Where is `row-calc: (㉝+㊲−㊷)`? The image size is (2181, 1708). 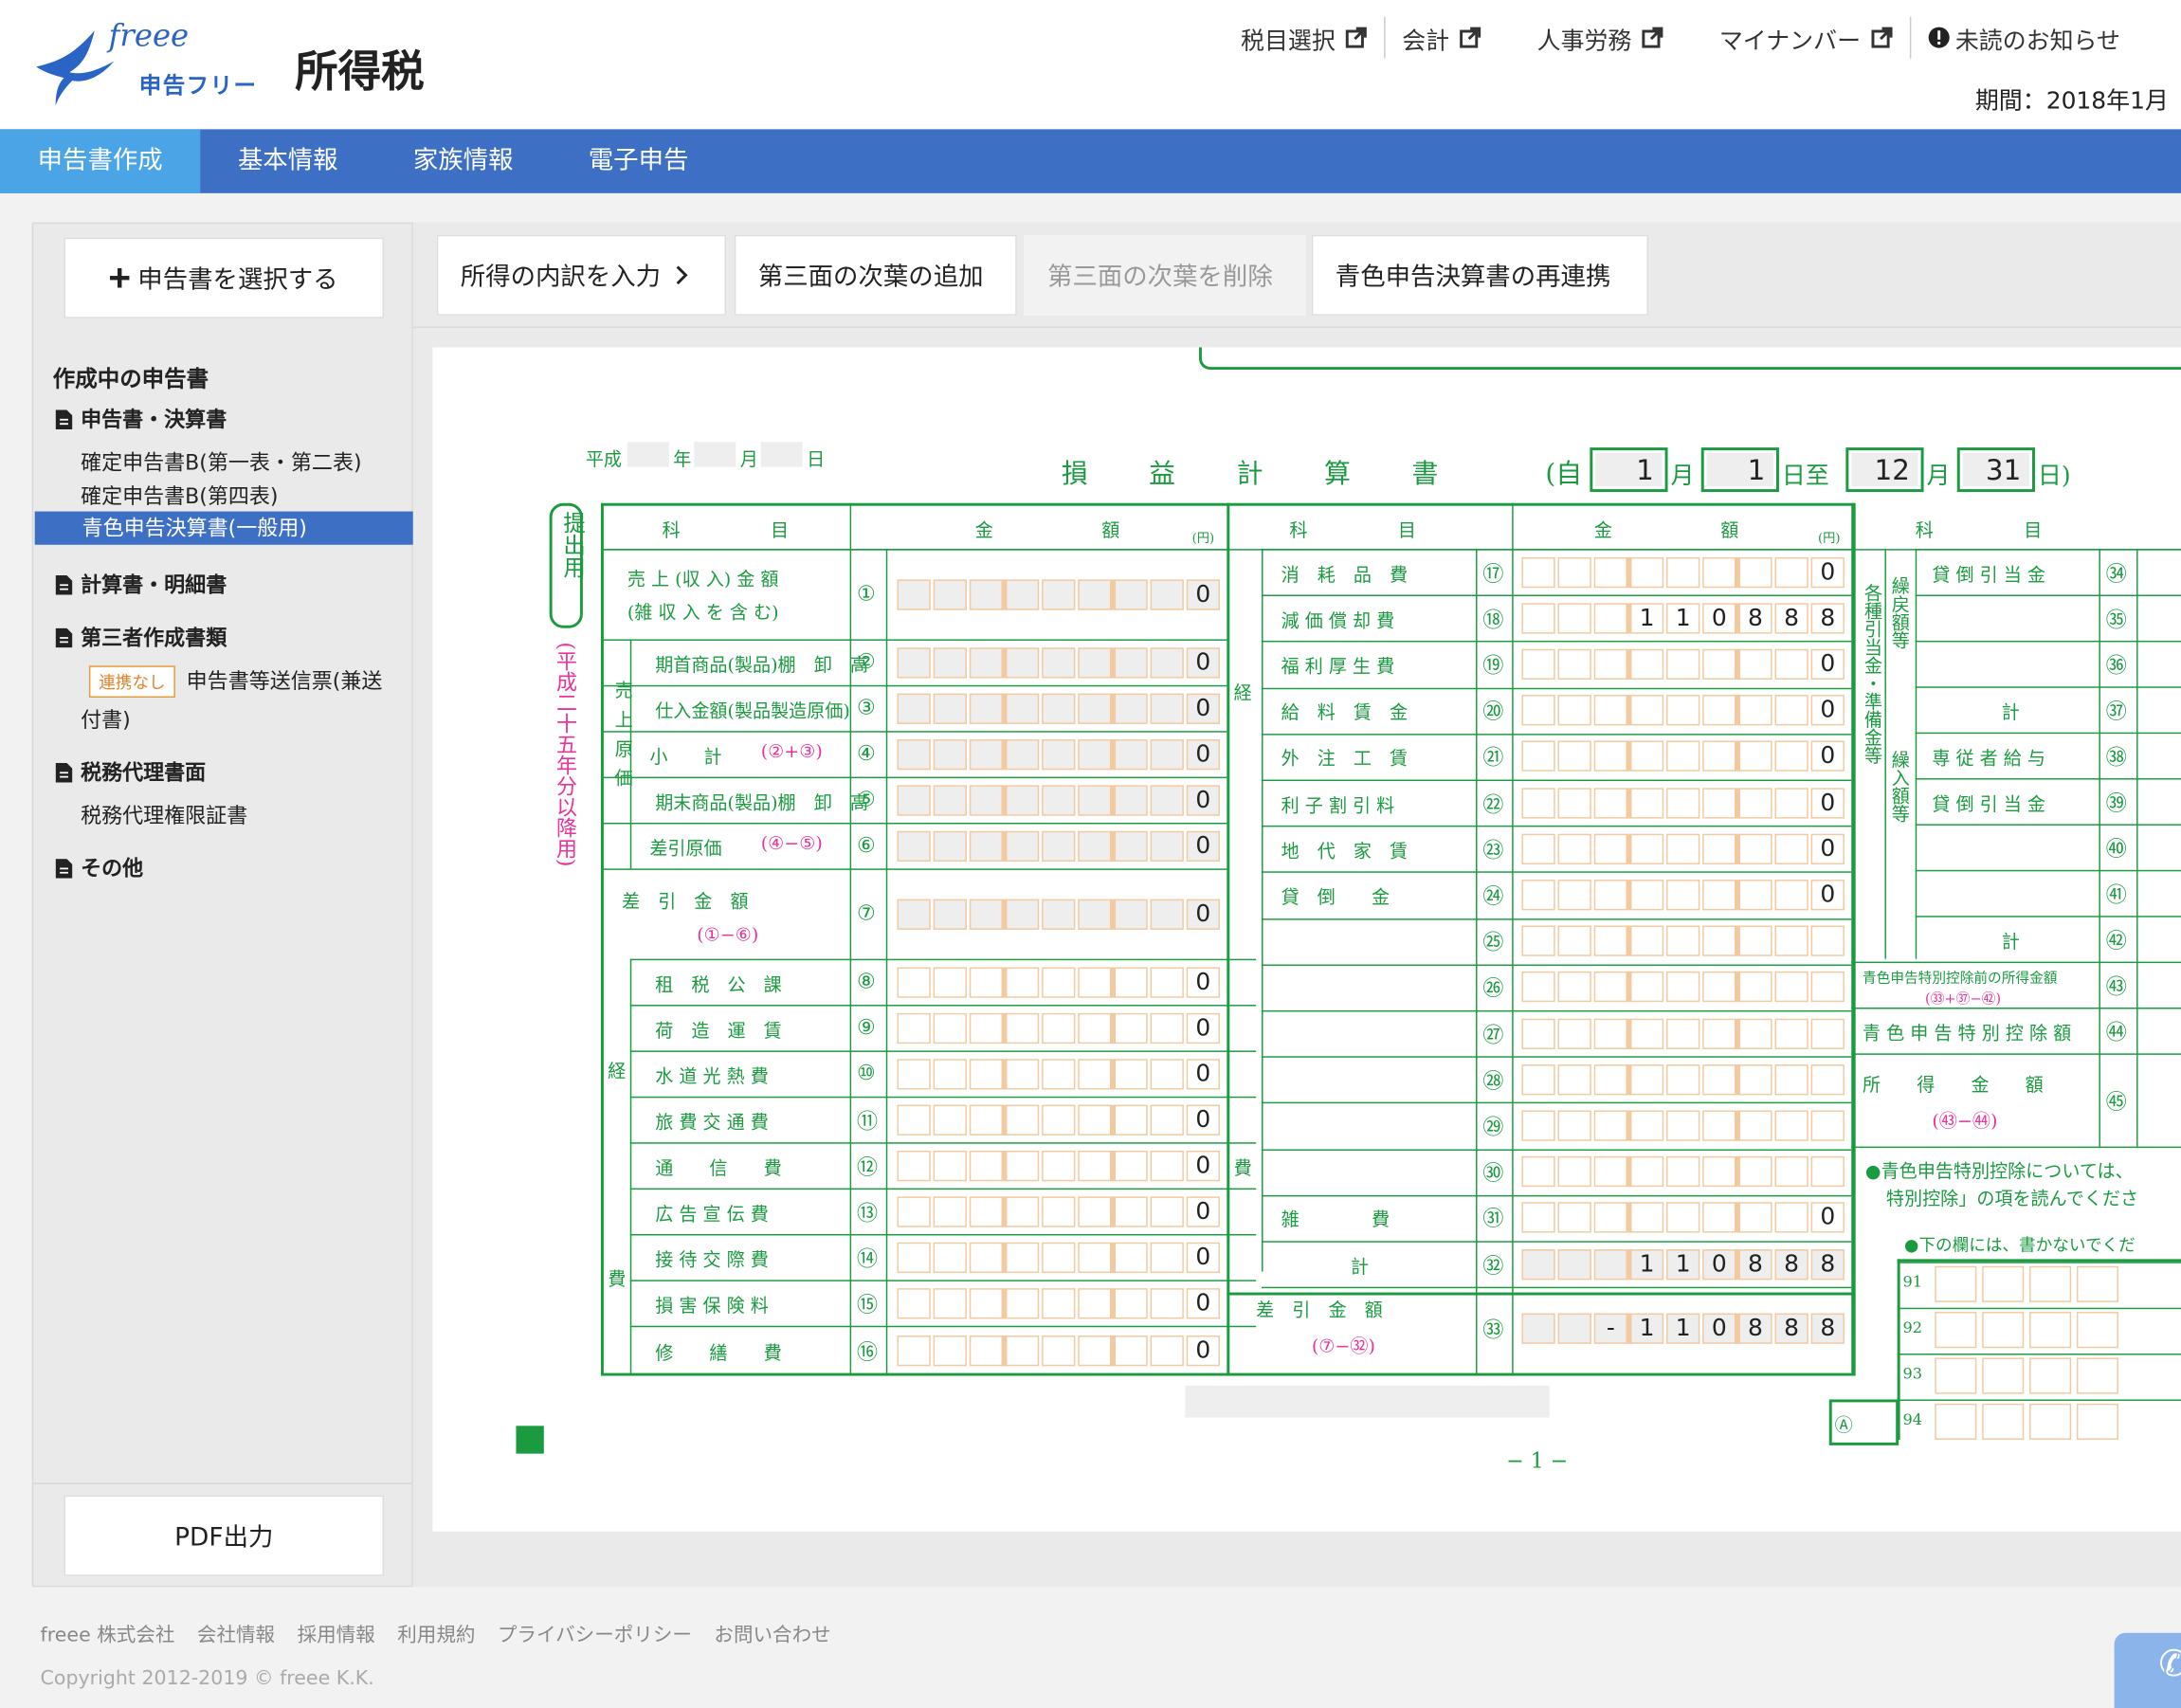 row-calc: (㉝+㊲−㊷) is located at coordinates (1963, 999).